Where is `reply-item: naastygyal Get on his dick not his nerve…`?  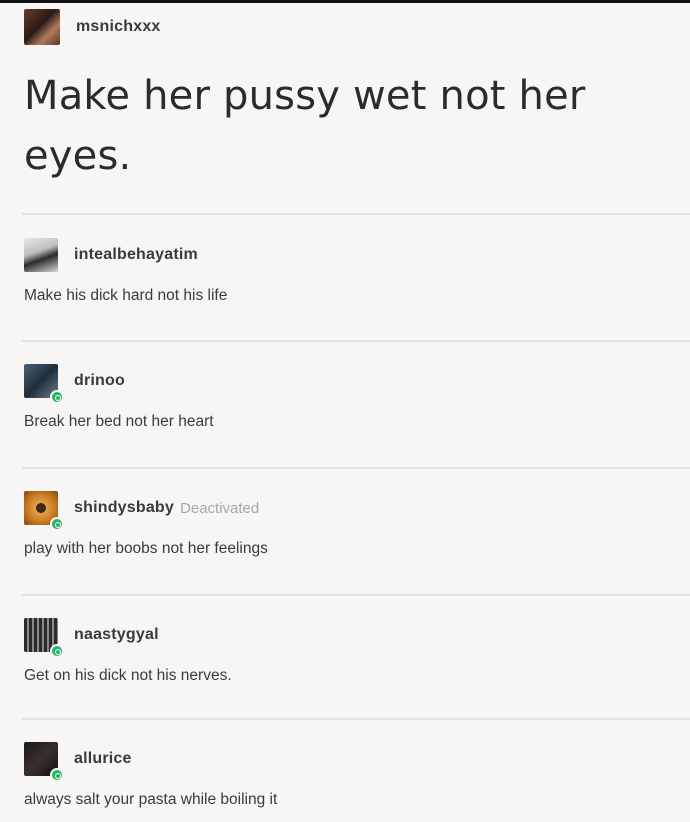 reply-item: naastygyal Get on his dick not his nerve… is located at coordinates (344, 651).